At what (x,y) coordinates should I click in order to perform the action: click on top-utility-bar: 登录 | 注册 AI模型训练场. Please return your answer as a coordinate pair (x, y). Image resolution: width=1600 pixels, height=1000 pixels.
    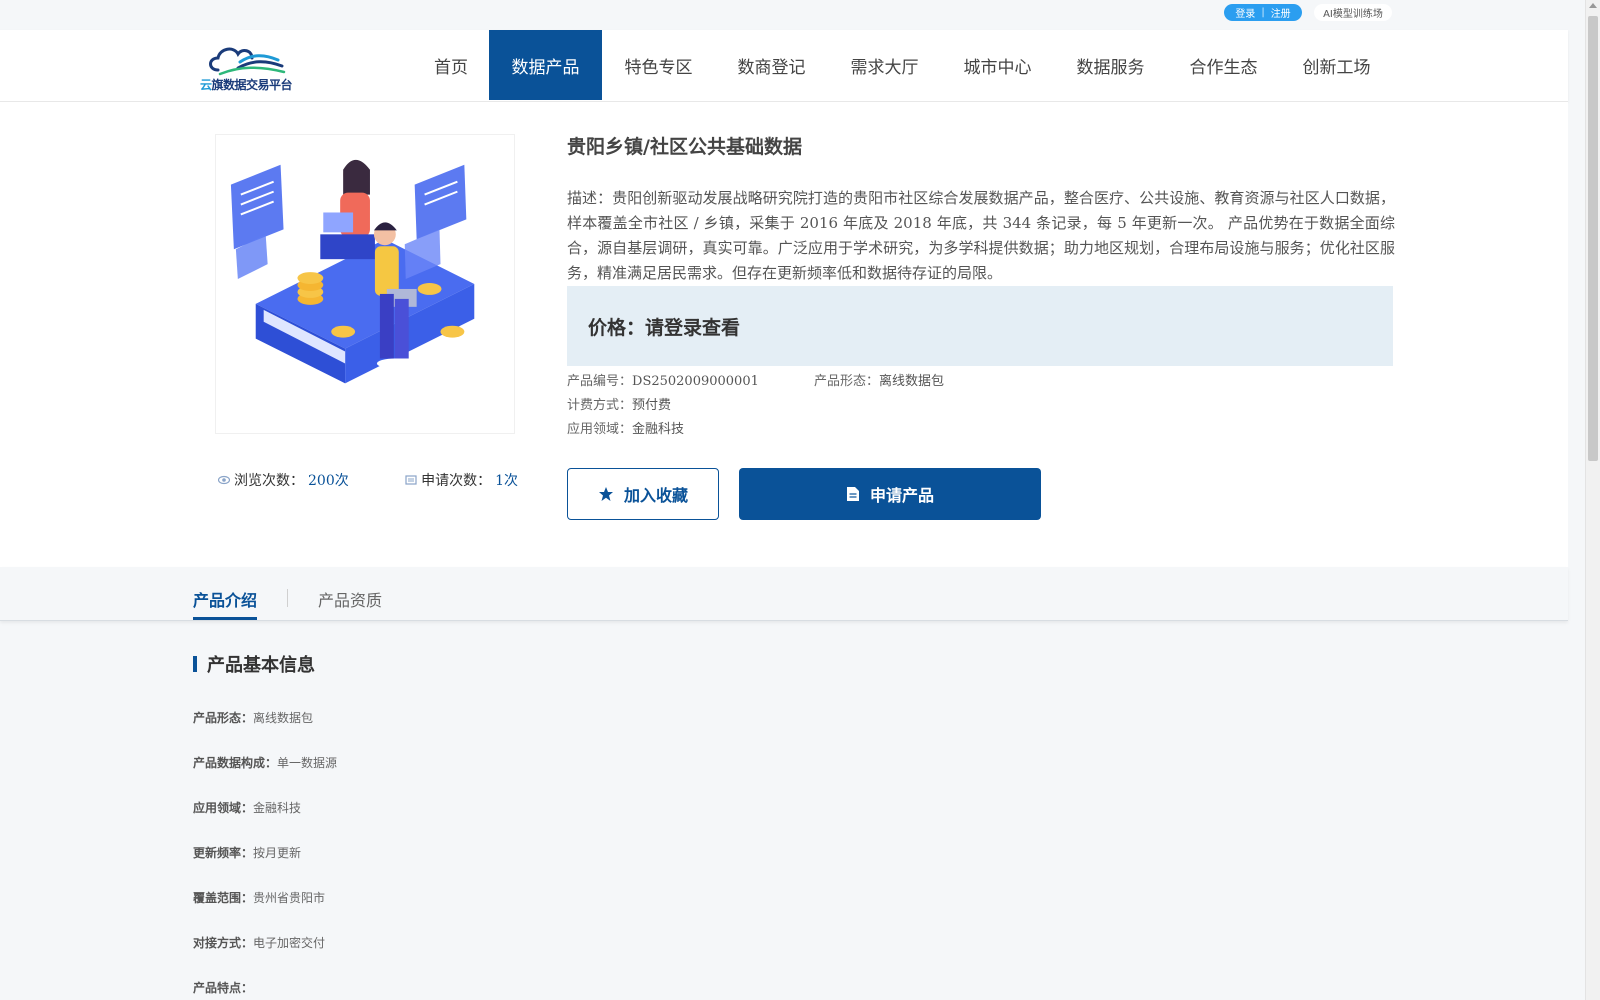
    Looking at the image, I should click on (784, 15).